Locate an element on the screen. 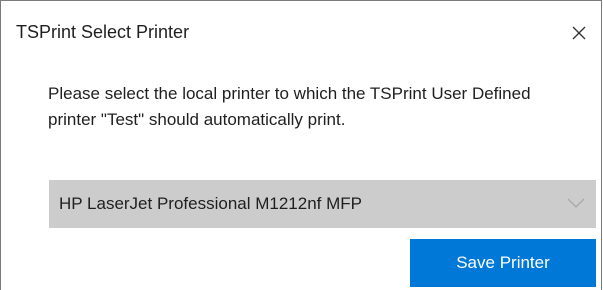 This screenshot has width=603, height=290. close-button is located at coordinates (579, 33).